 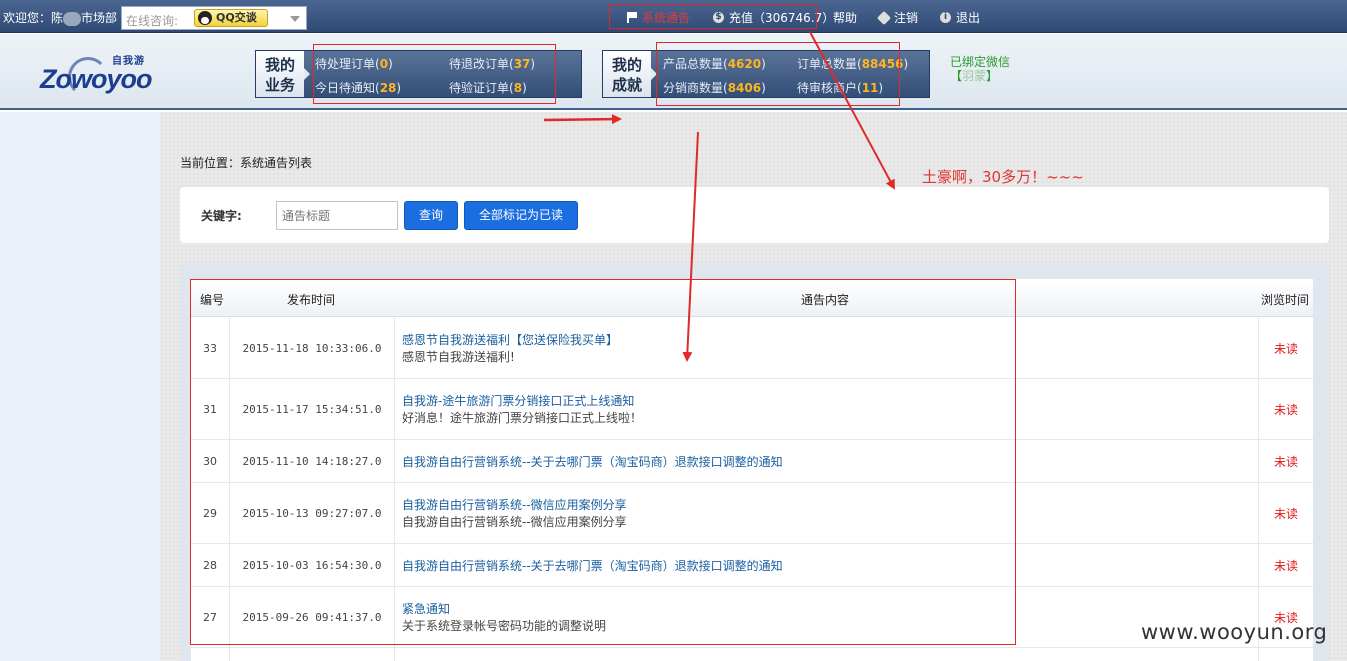 I want to click on annotation-text: 土豪啊，30多万！~~~, so click(x=1003, y=177).